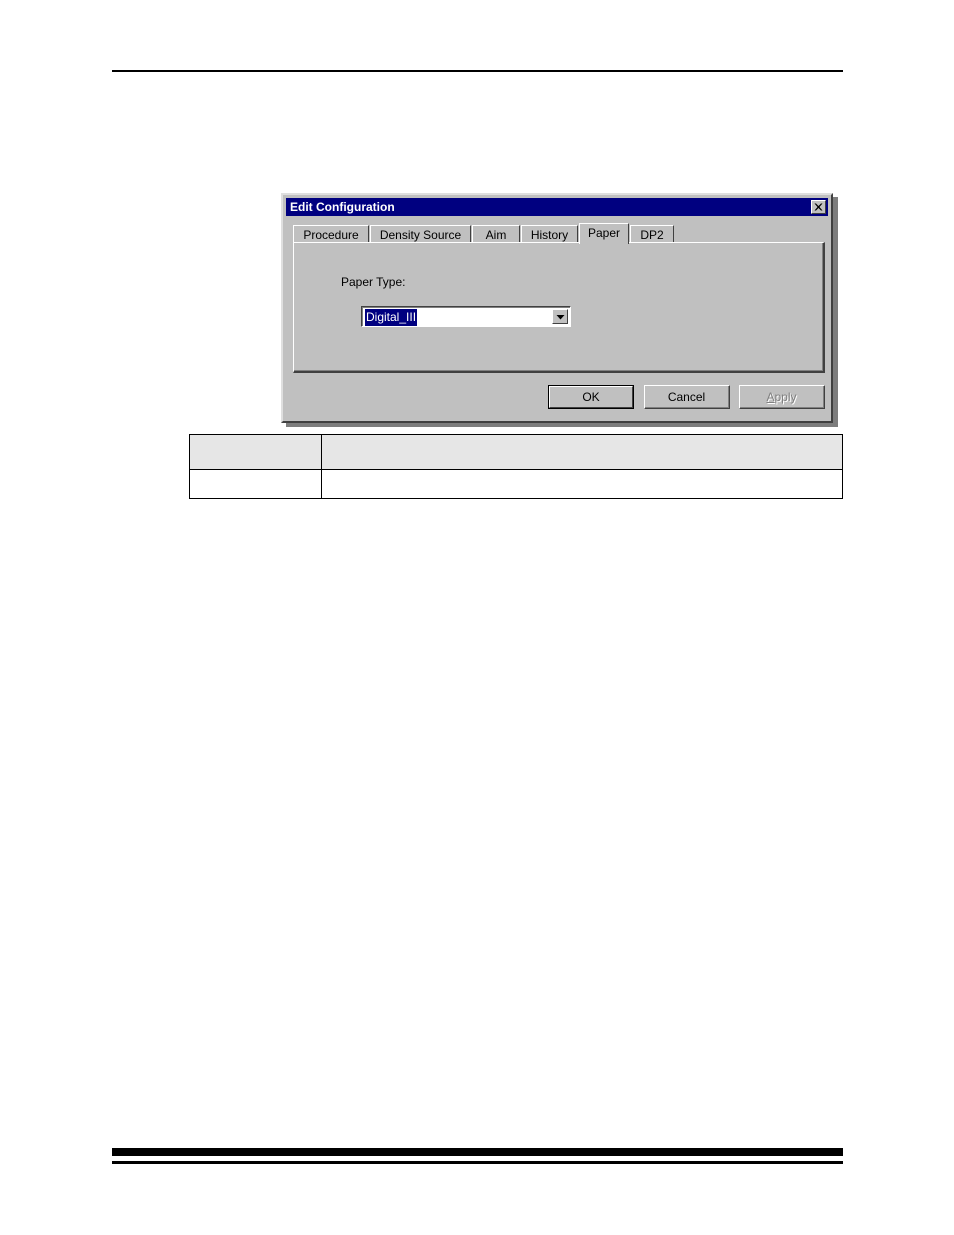 This screenshot has width=954, height=1235. I want to click on dialog-titlebar: Edit Configuration, so click(557, 207).